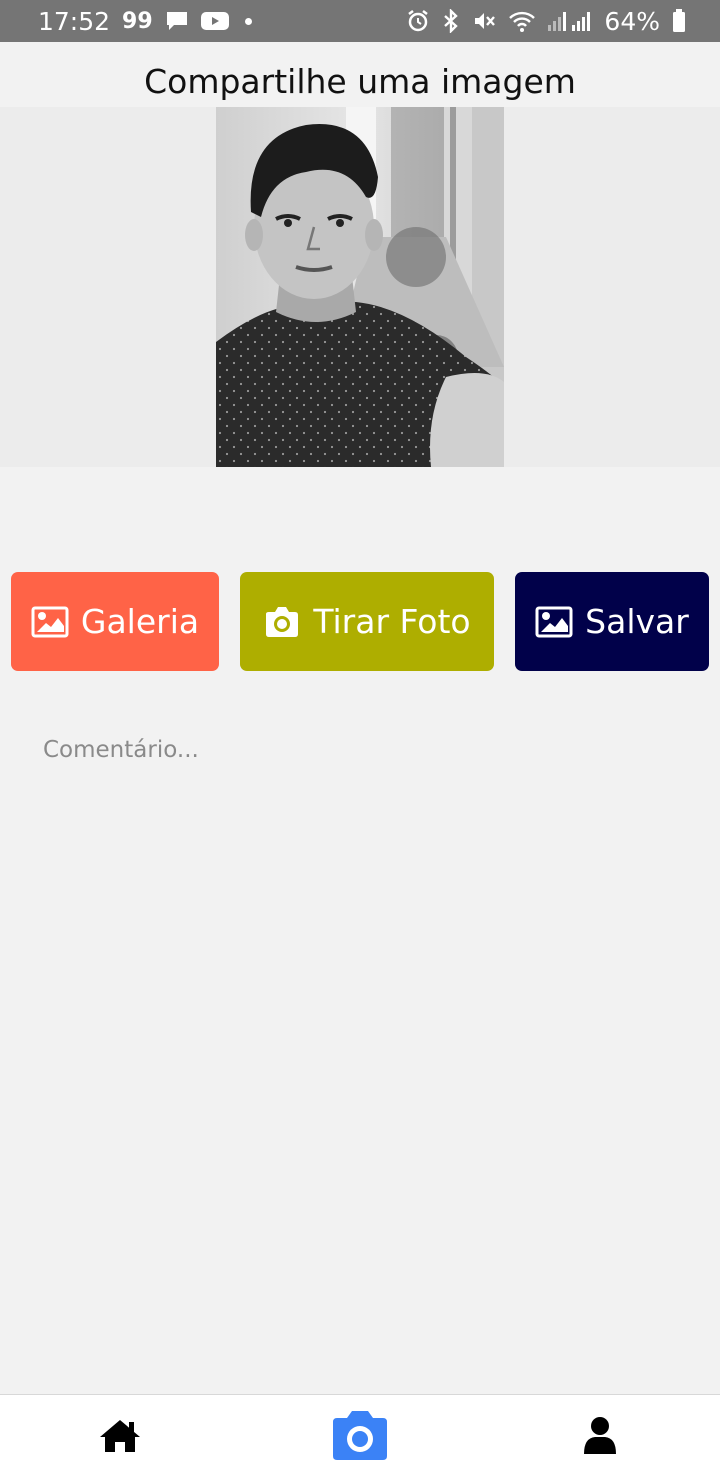 This screenshot has height=1480, width=720. Describe the element at coordinates (632, 21) in the screenshot. I see `battery-percent: 64%` at that location.